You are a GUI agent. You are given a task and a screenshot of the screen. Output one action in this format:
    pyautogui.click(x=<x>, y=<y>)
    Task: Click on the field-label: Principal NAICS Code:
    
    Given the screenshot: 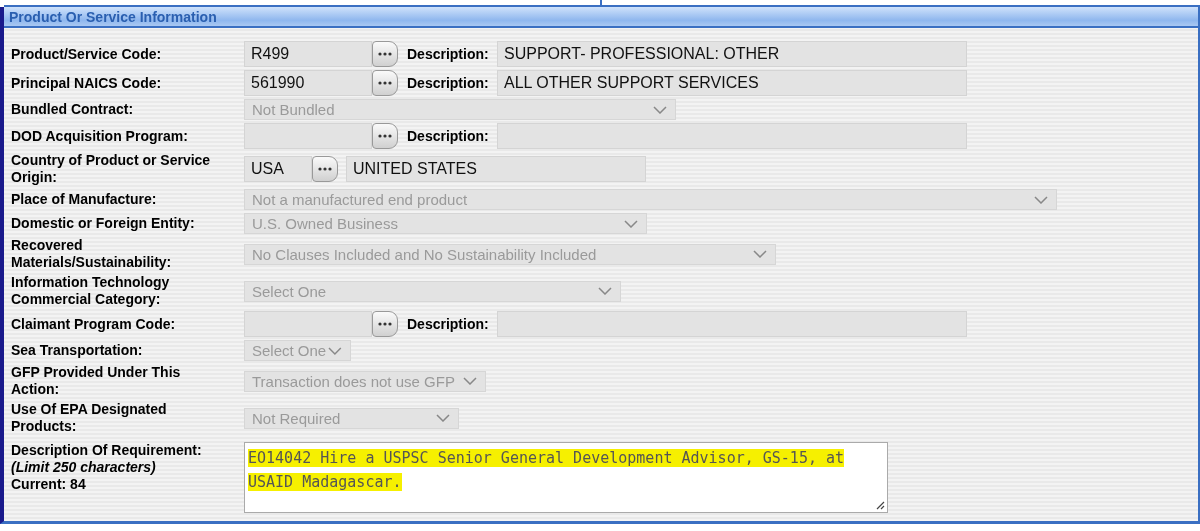 What is the action you would take?
    pyautogui.click(x=87, y=83)
    